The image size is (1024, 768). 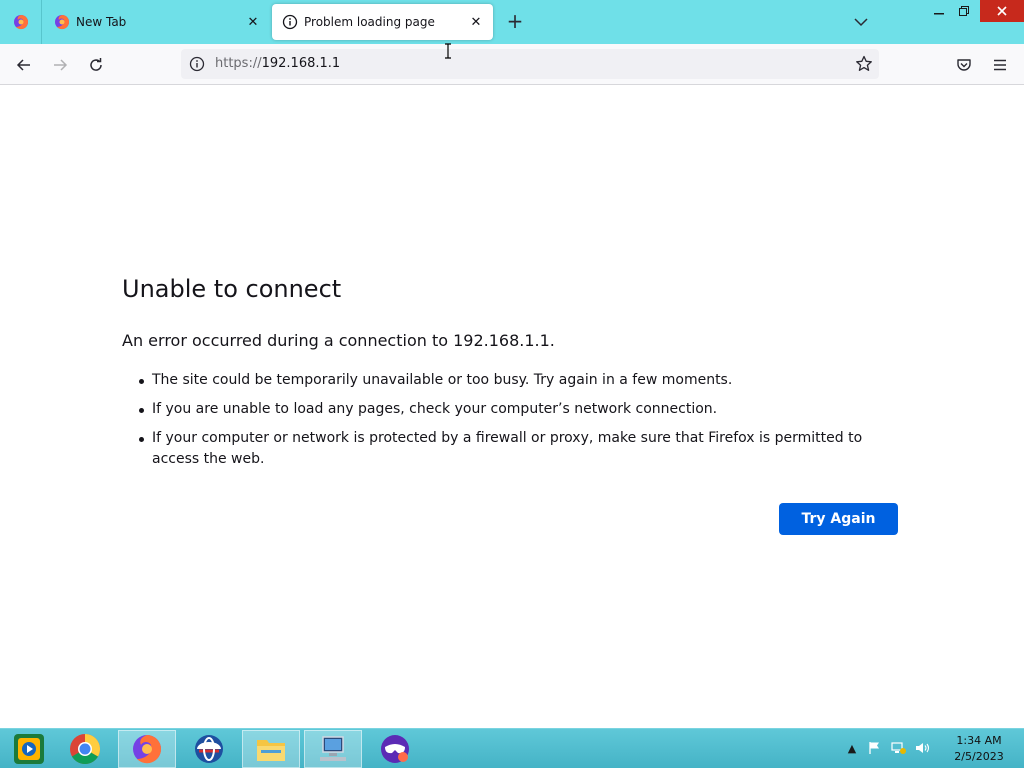 I want to click on taskbar-opera, so click(x=209, y=749).